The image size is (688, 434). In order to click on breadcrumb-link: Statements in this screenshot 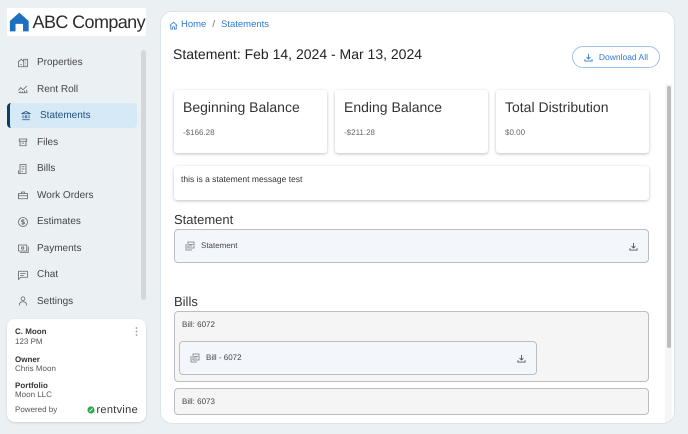, I will do `click(245, 25)`.